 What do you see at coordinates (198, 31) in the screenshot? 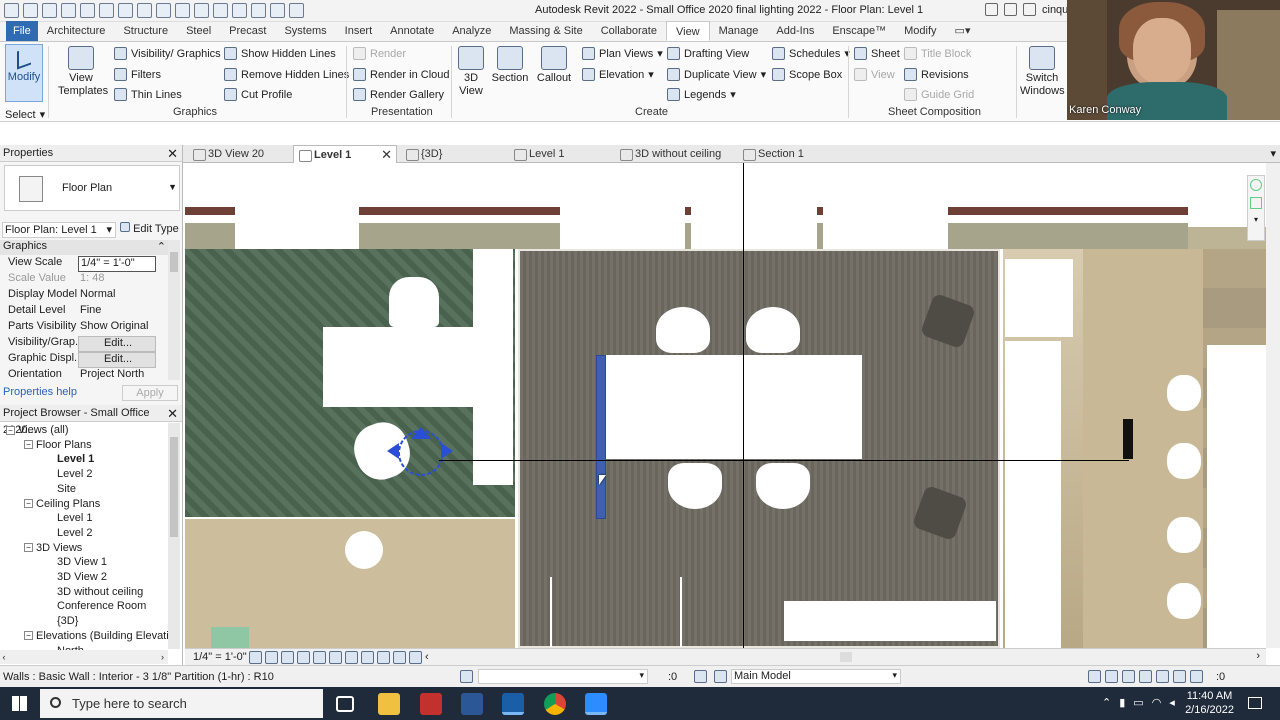
I see `ribbon-tab-steel: Steel` at bounding box center [198, 31].